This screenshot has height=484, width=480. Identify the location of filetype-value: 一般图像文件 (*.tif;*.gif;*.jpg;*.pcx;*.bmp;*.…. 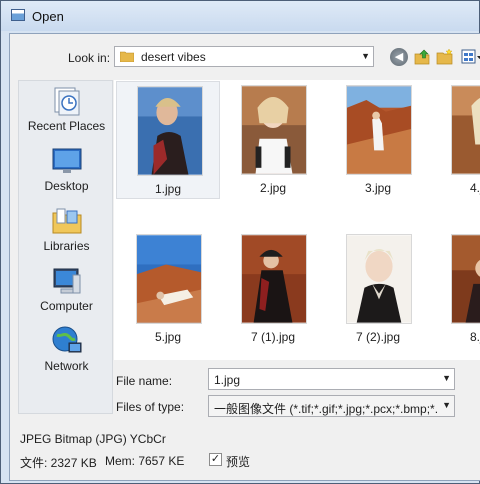
(326, 409).